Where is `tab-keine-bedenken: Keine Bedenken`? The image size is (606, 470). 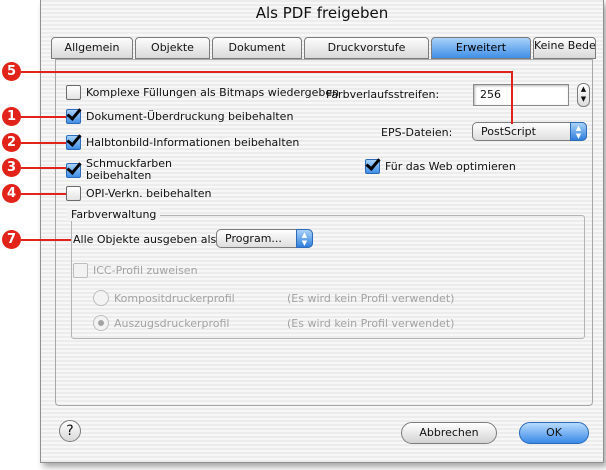
tab-keine-bedenken: Keine Bedenken is located at coordinates (564, 48).